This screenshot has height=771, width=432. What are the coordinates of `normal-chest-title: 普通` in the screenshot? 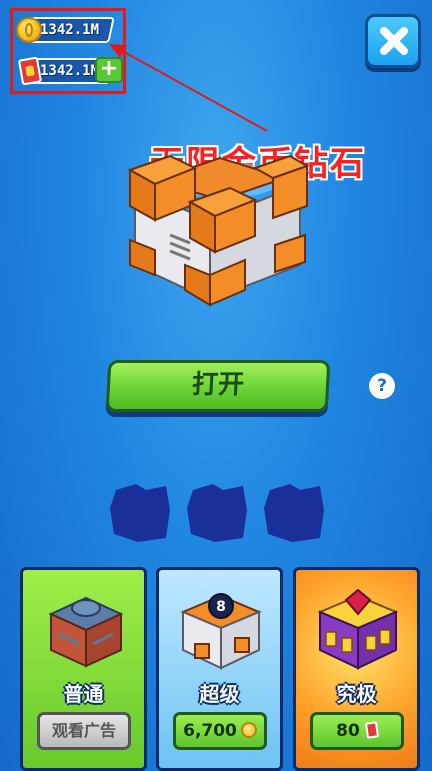 It's located at (83, 694).